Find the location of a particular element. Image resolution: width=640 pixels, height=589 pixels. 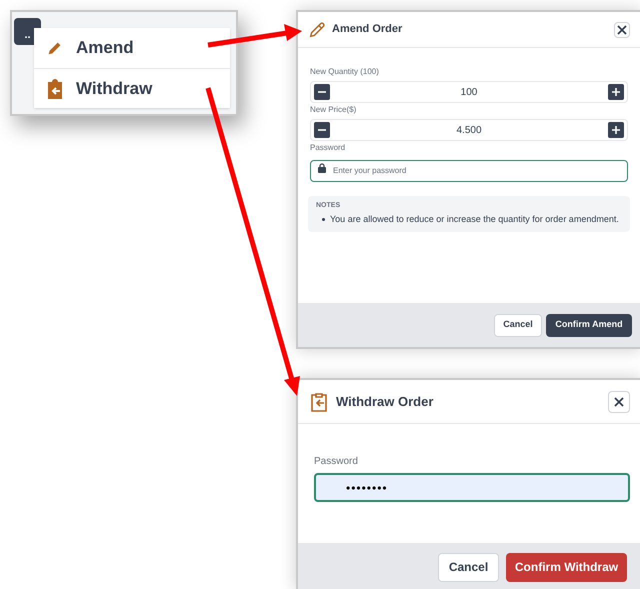

lock-icon is located at coordinates (322, 168).